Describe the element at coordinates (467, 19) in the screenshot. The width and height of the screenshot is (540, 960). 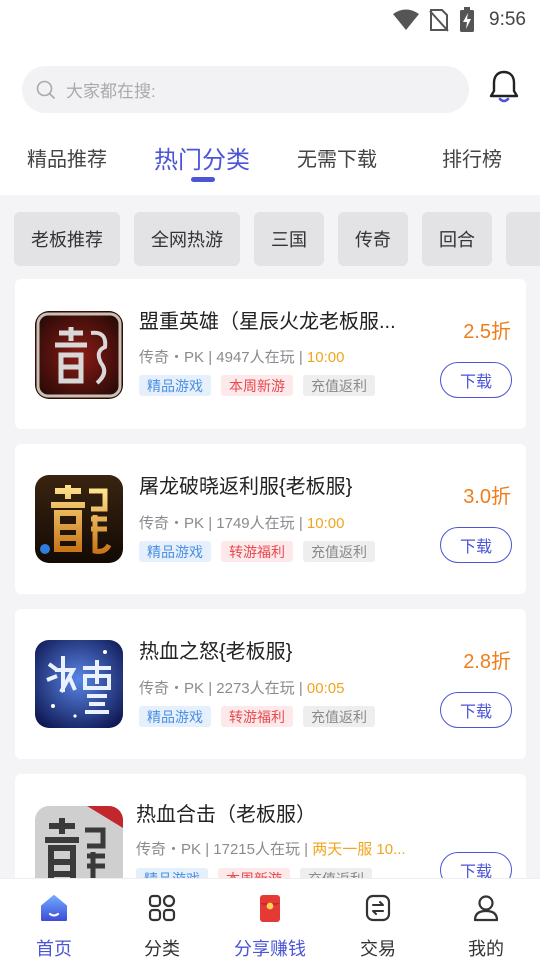
I see `battery-charging-icon` at that location.